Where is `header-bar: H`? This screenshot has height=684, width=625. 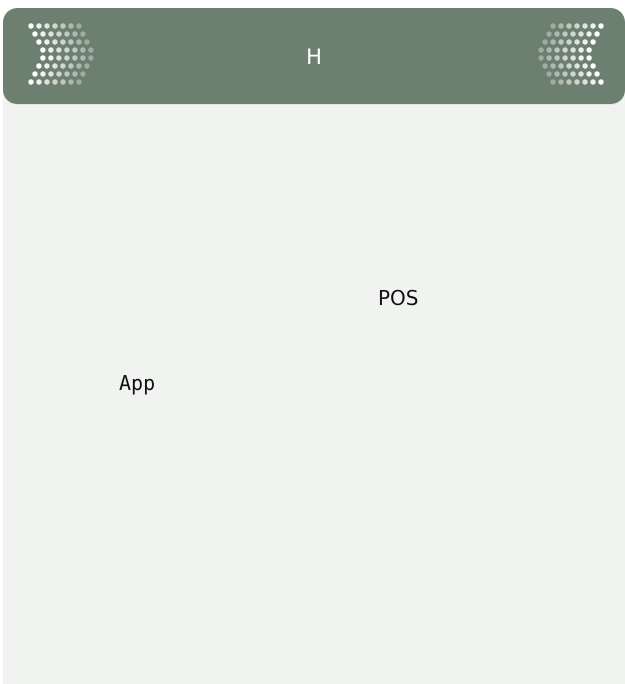 header-bar: H is located at coordinates (314, 56).